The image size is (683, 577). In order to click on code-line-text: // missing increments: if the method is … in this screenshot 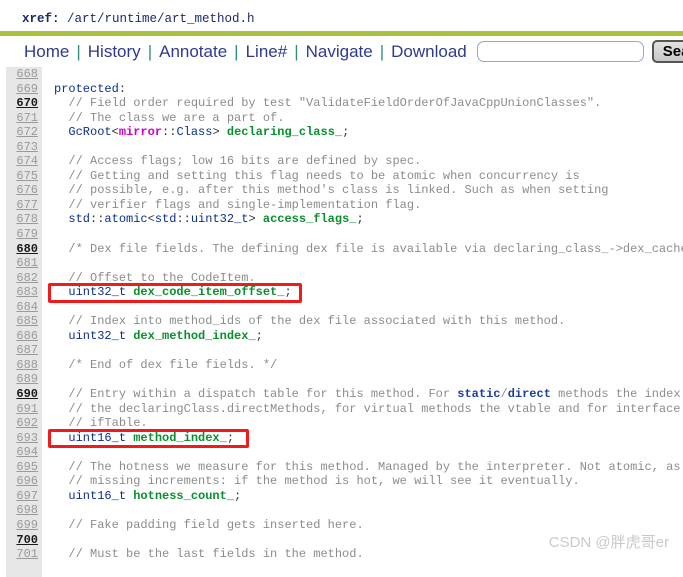, I will do `click(324, 481)`.